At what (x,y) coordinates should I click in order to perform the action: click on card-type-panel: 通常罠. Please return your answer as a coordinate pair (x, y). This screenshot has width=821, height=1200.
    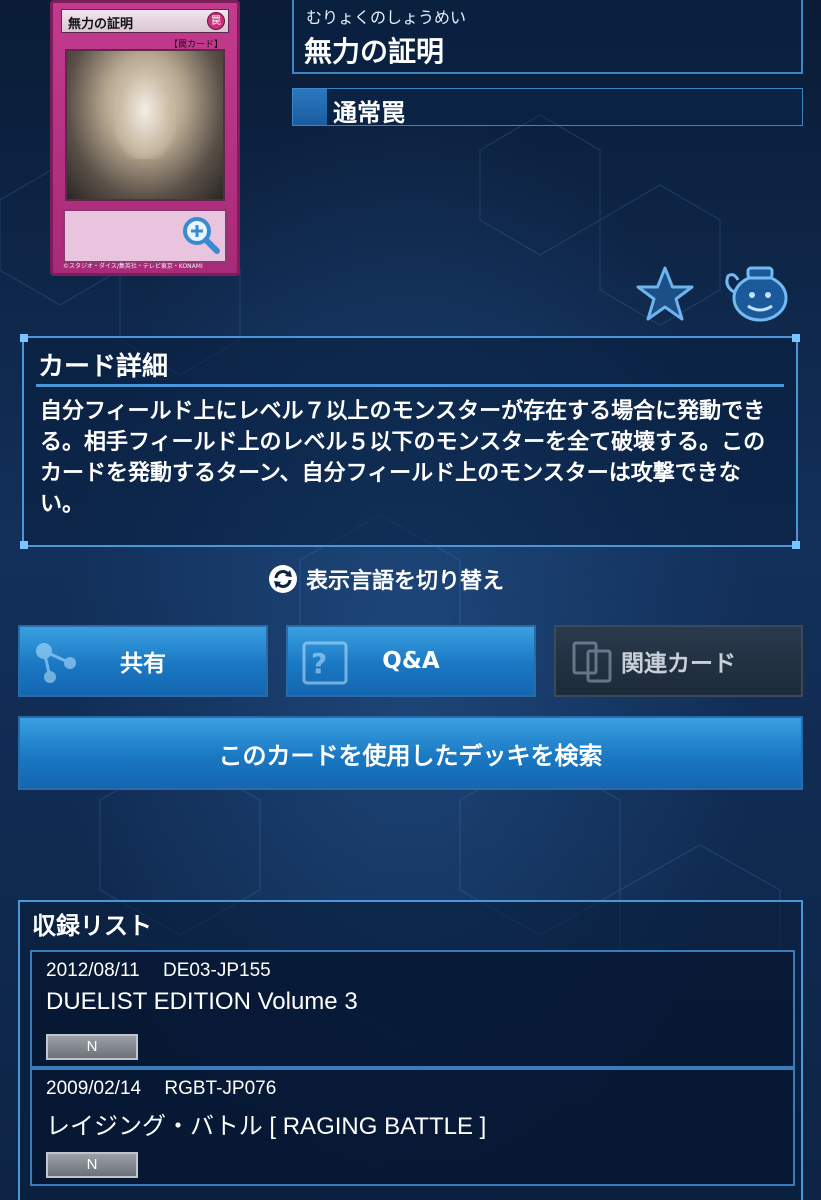
    Looking at the image, I should click on (547, 107).